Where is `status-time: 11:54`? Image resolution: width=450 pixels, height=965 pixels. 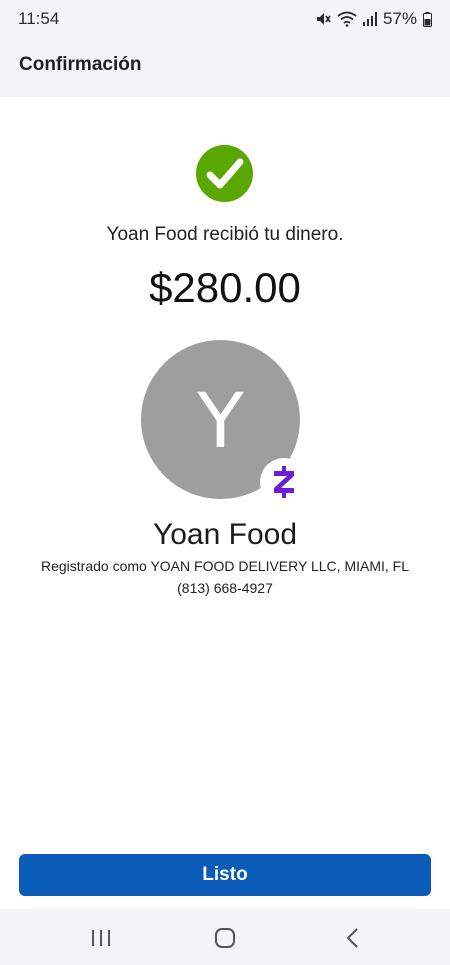 status-time: 11:54 is located at coordinates (39, 18).